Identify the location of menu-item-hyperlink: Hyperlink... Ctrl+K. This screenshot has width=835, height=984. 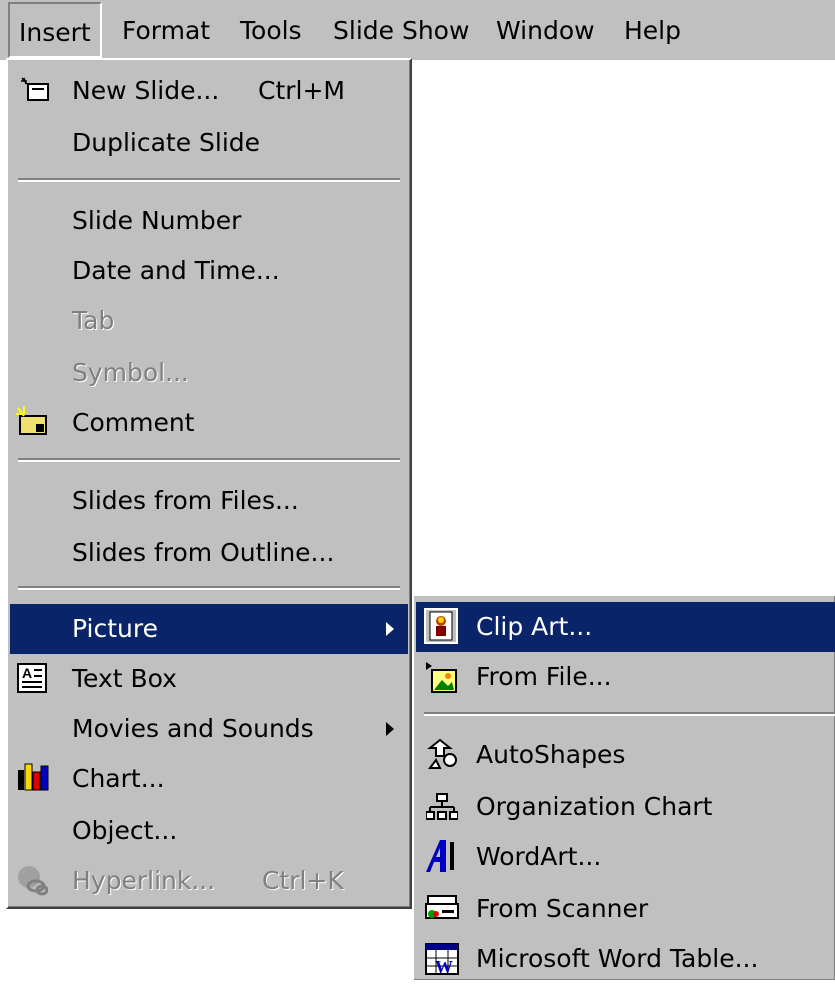
(209, 881).